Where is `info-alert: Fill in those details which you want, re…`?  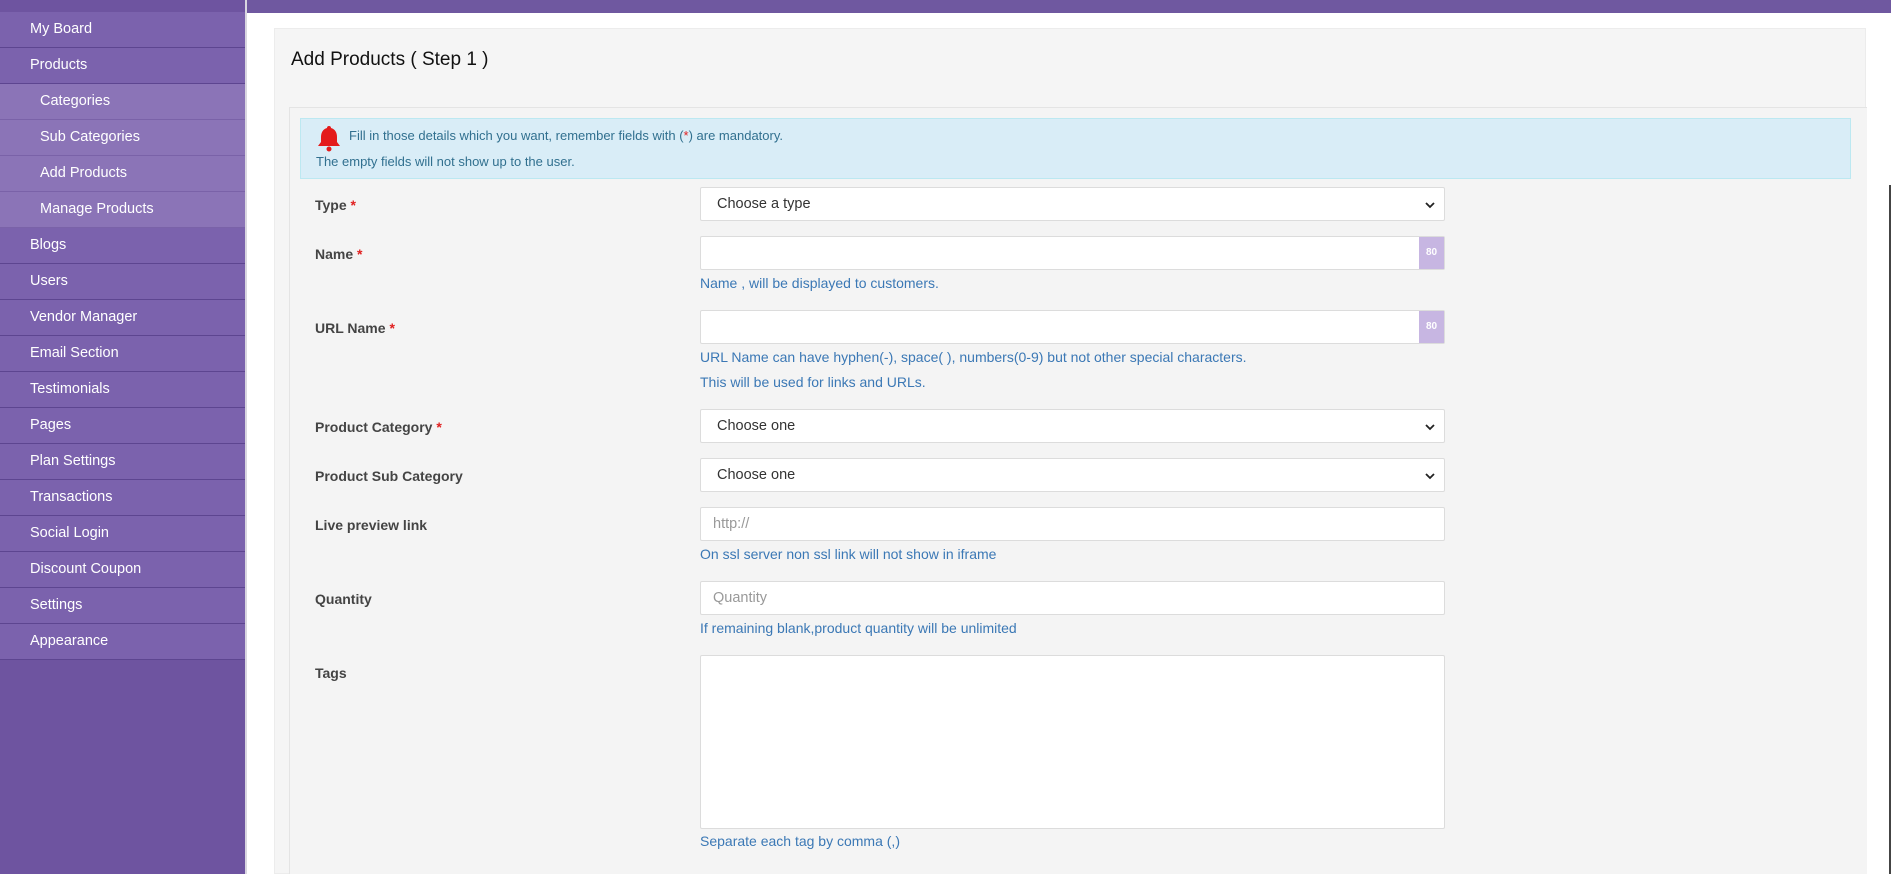
info-alert: Fill in those details which you want, re… is located at coordinates (1075, 148).